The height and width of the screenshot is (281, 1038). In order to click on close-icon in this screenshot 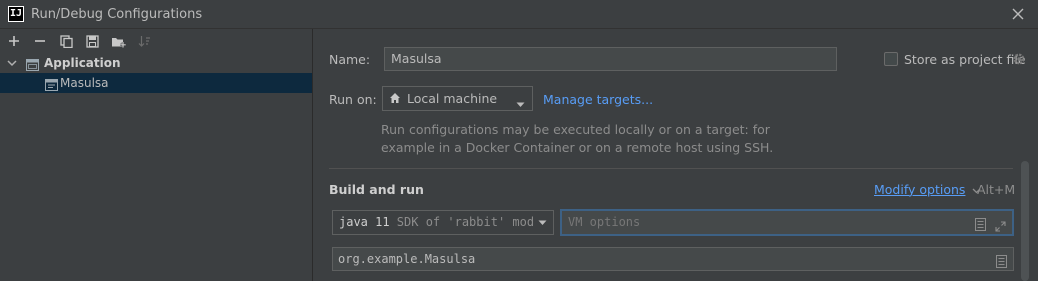, I will do `click(1018, 14)`.